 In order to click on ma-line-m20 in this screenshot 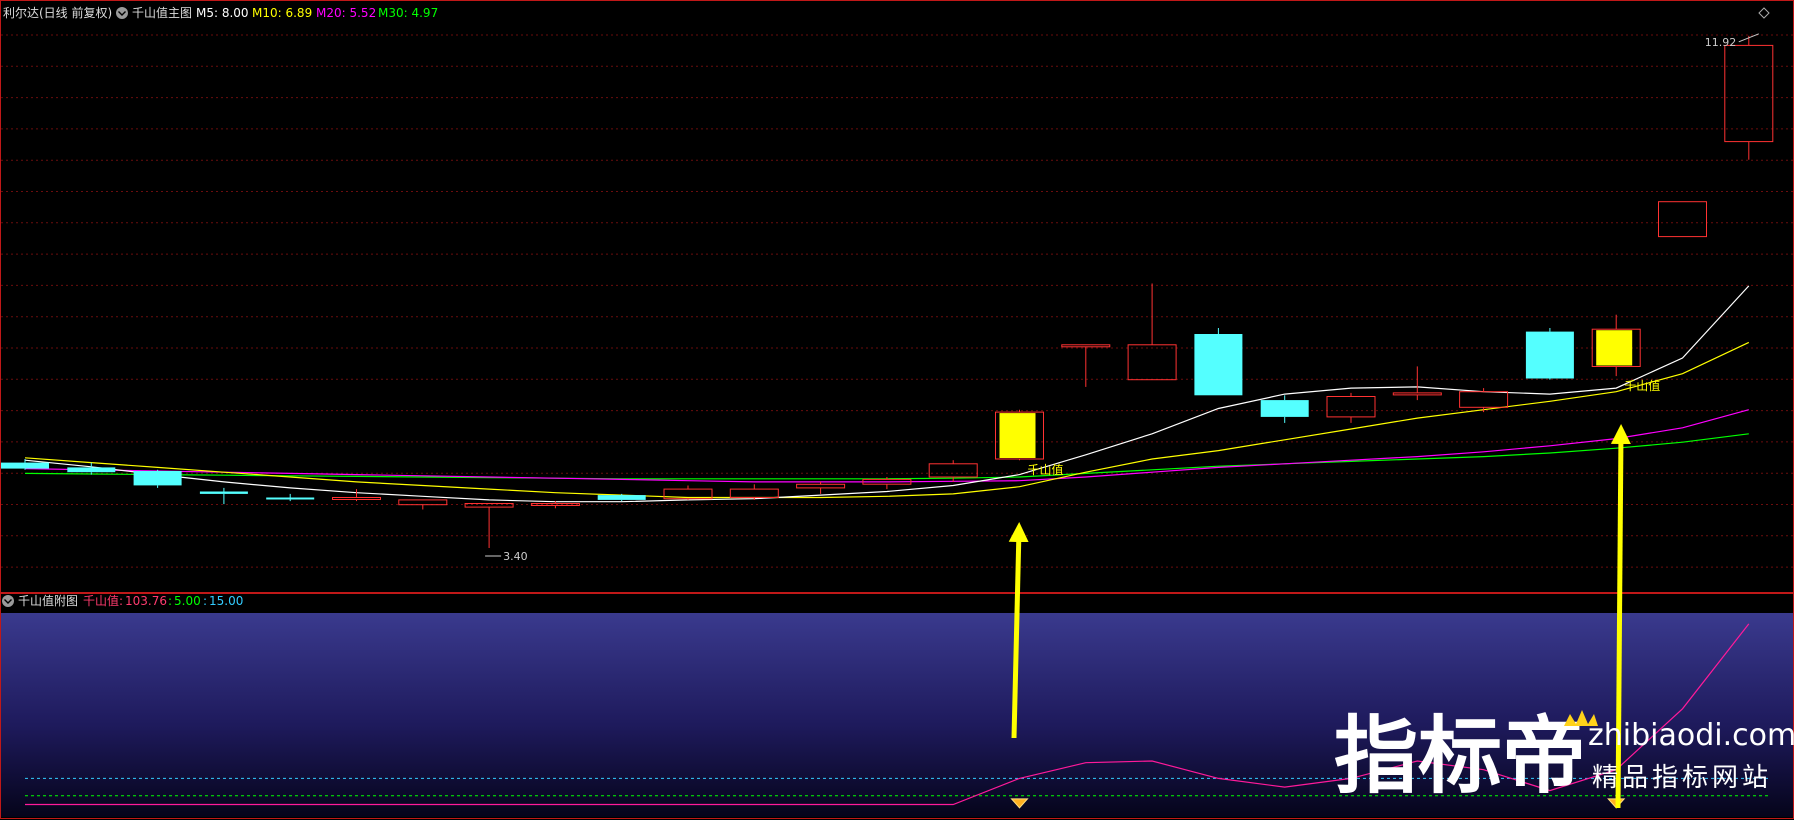, I will do `click(886, 446)`.